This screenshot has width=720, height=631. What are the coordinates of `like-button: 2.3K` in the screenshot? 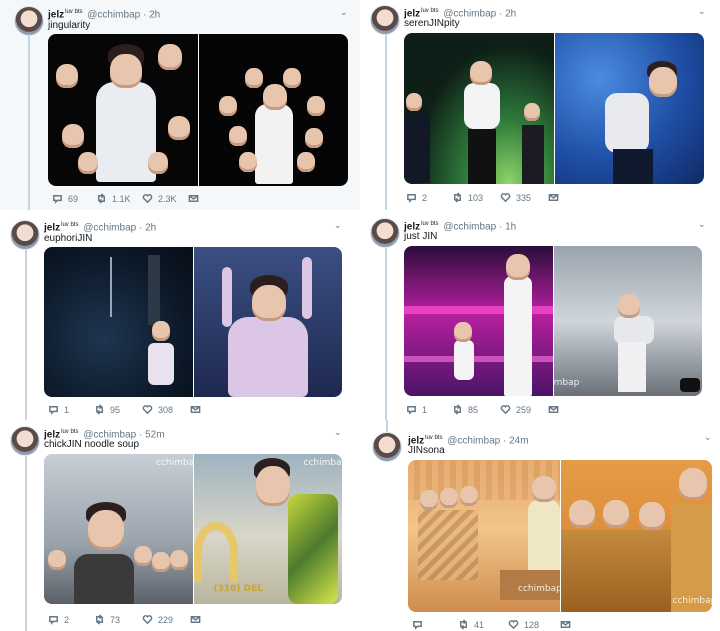 It's located at (165, 198).